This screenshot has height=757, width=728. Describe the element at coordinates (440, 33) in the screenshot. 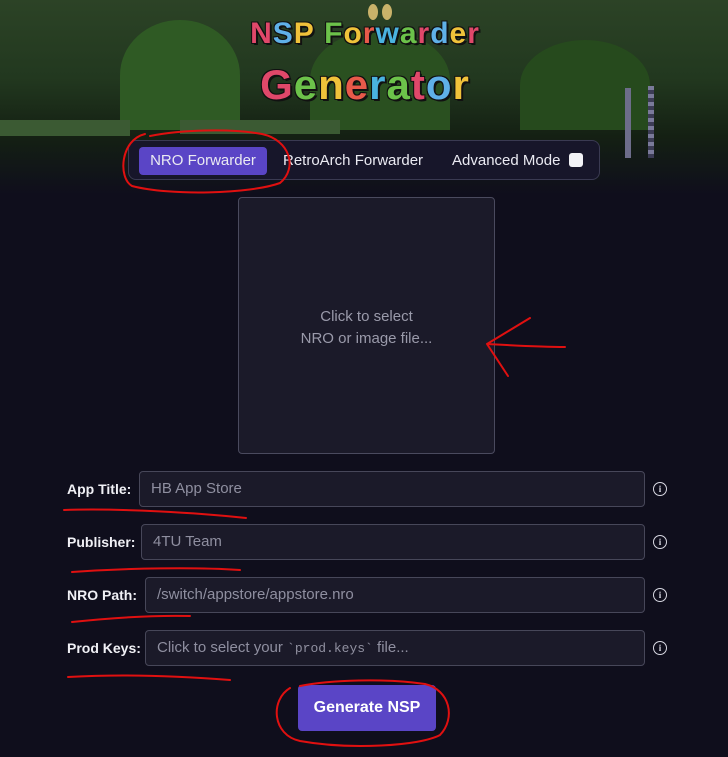

I see `logo-letter: d` at that location.